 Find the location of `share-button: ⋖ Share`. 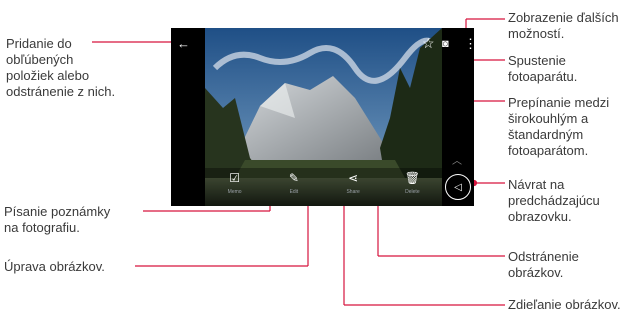

share-button: ⋖ Share is located at coordinates (353, 181).